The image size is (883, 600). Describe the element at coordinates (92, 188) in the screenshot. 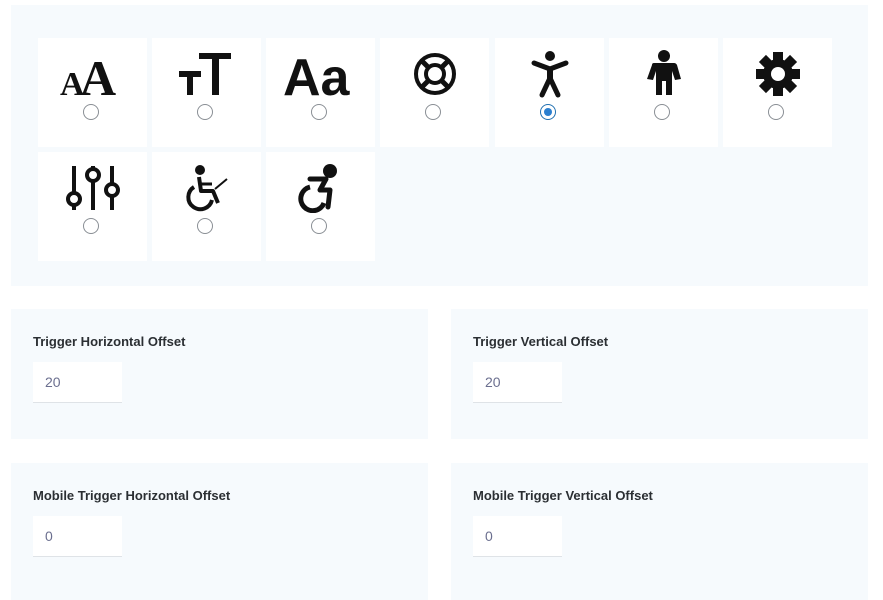

I see `sliders-icon` at that location.